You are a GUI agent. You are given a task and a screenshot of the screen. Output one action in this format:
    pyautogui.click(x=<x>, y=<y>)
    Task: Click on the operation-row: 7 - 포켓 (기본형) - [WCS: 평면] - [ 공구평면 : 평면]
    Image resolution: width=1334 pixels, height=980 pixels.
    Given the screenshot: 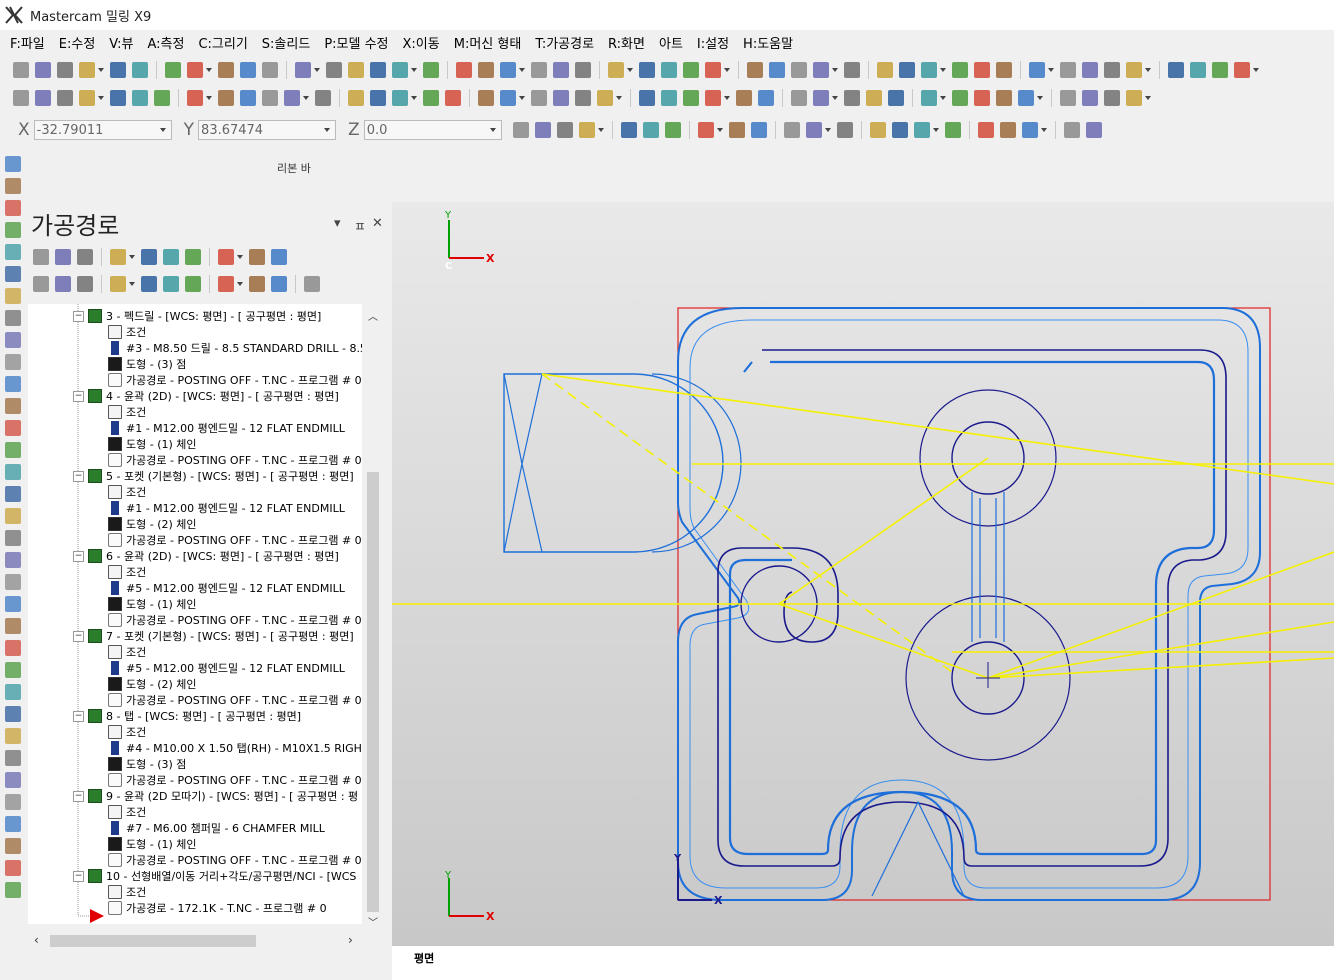 What is the action you would take?
    pyautogui.click(x=221, y=636)
    